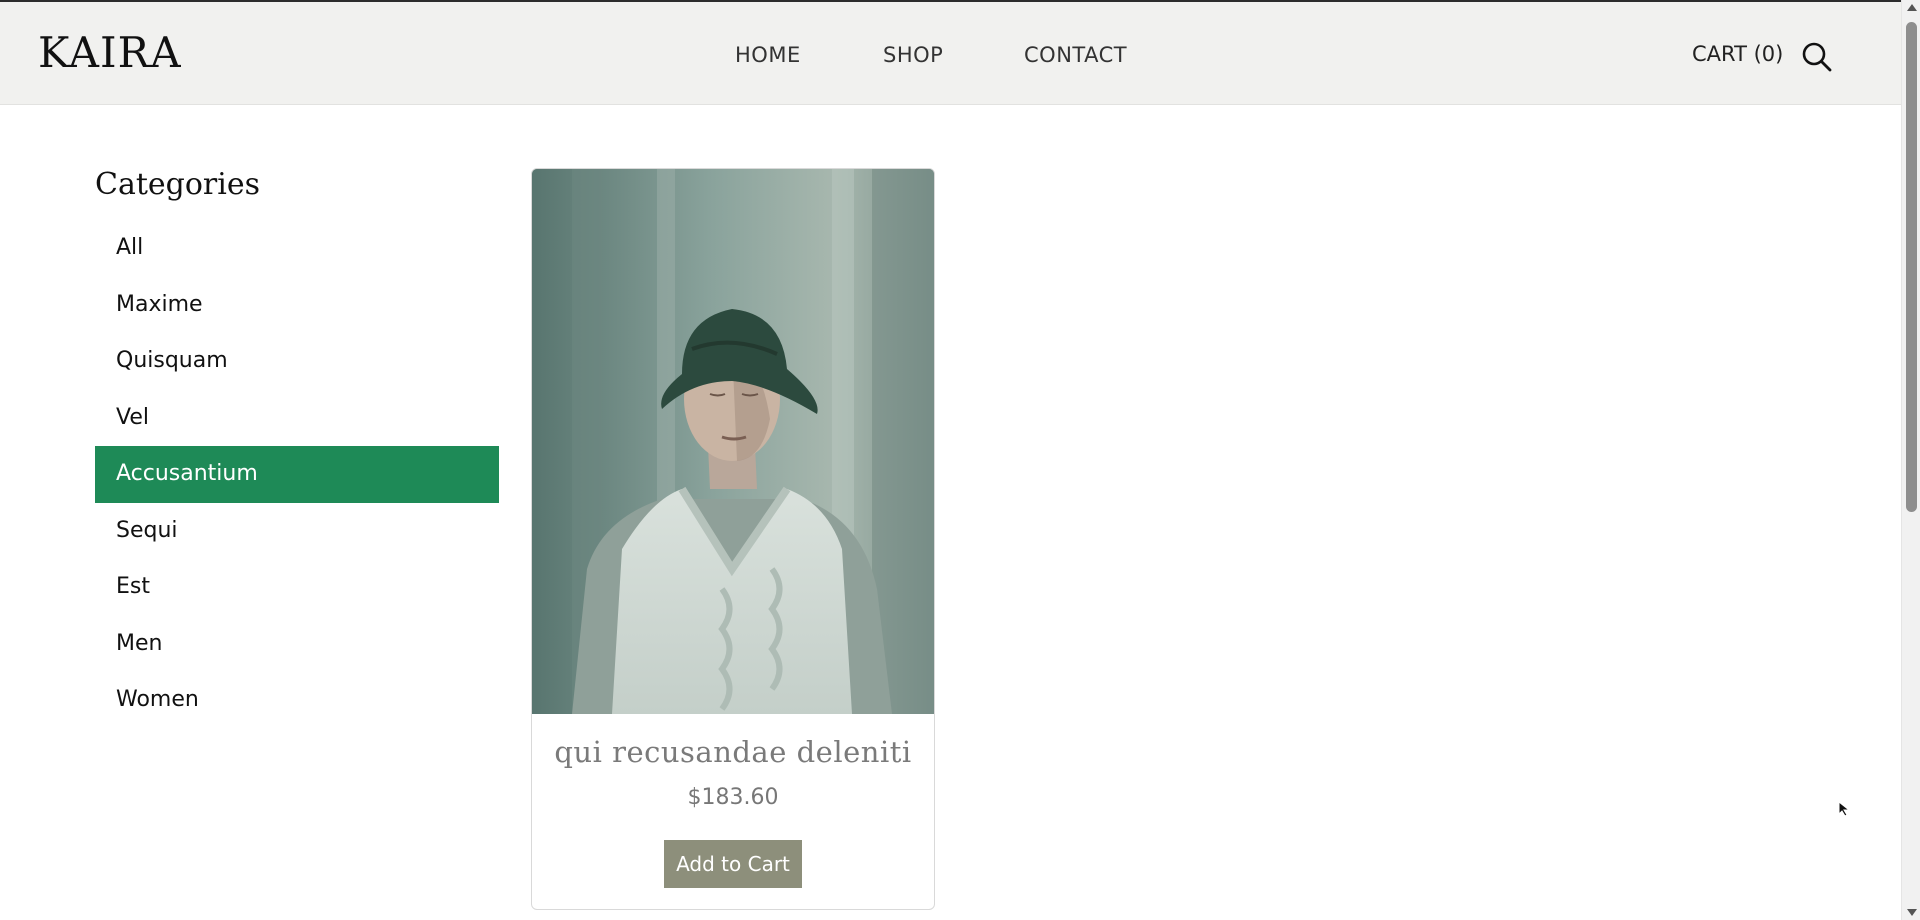 Image resolution: width=1920 pixels, height=920 pixels. What do you see at coordinates (1911, 267) in the screenshot?
I see `scrollbar-thumb` at bounding box center [1911, 267].